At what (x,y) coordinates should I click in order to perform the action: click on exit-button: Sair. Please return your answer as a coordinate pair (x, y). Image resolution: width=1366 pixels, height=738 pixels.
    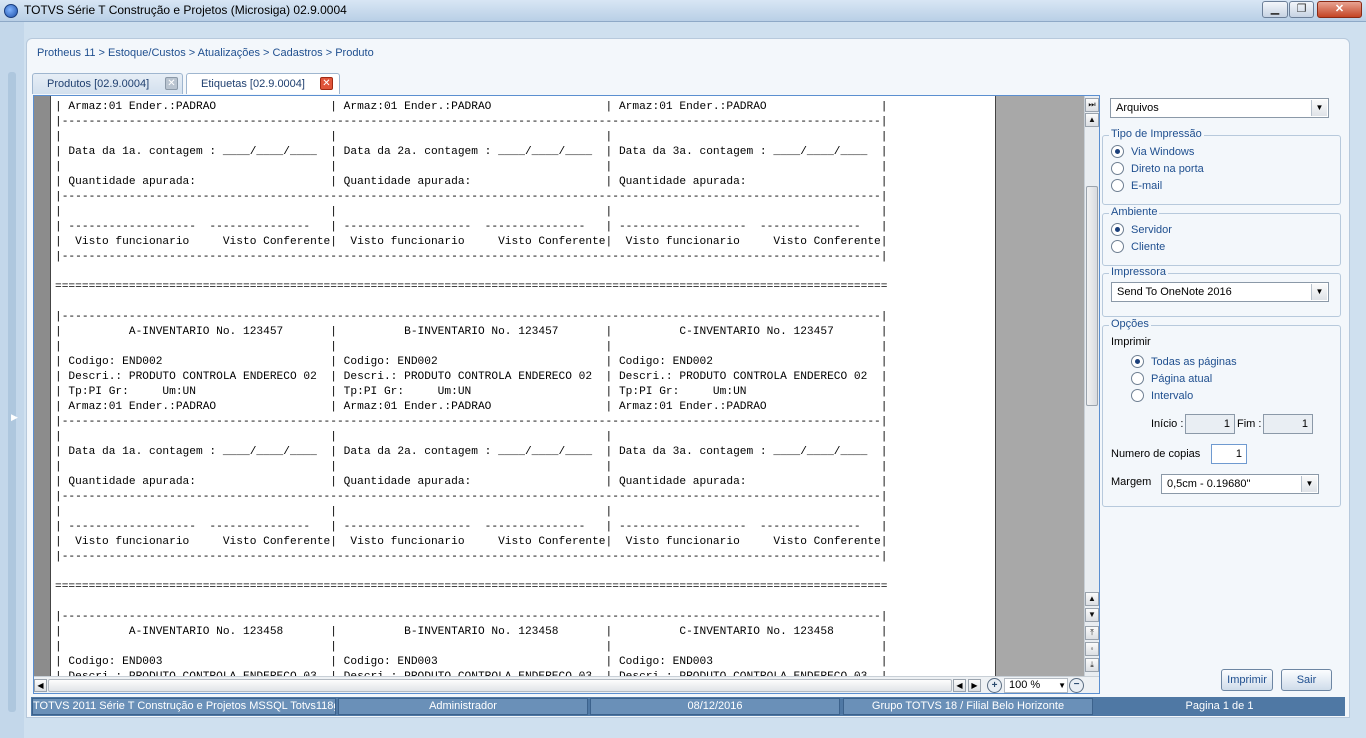
    Looking at the image, I should click on (1306, 680).